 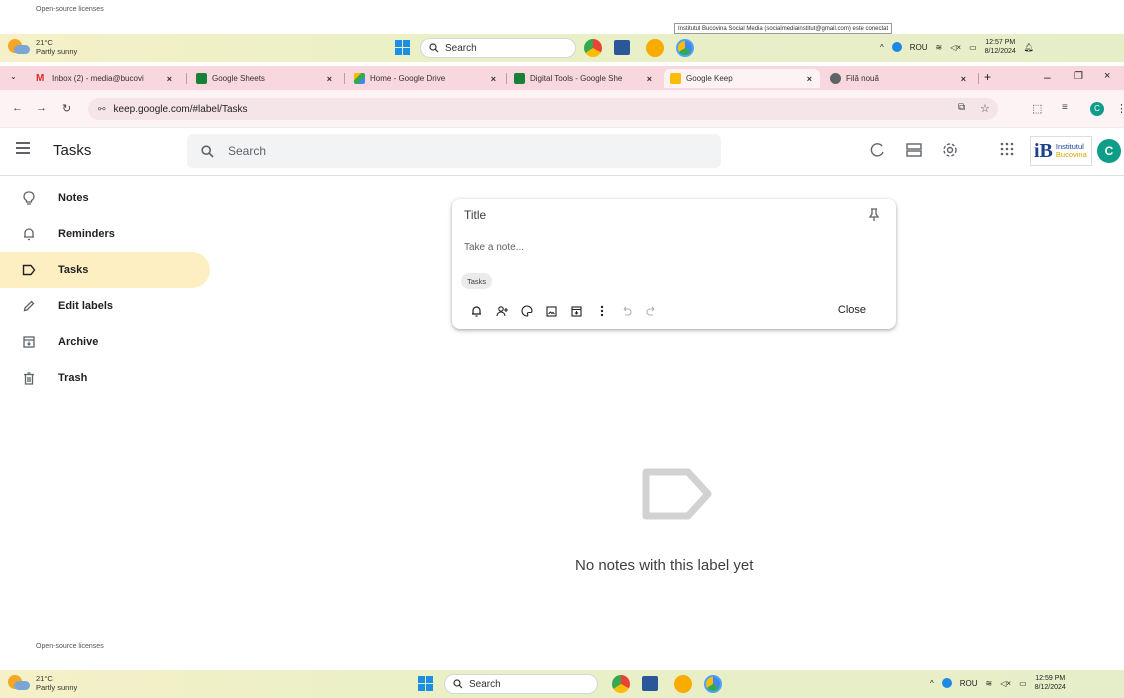 I want to click on extensions-icon: ⬚, so click(x=1037, y=108).